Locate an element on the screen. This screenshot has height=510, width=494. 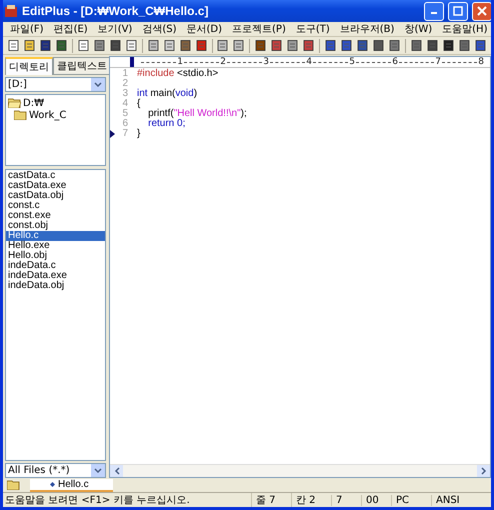
chevron-right-icon is located at coordinates (483, 471).